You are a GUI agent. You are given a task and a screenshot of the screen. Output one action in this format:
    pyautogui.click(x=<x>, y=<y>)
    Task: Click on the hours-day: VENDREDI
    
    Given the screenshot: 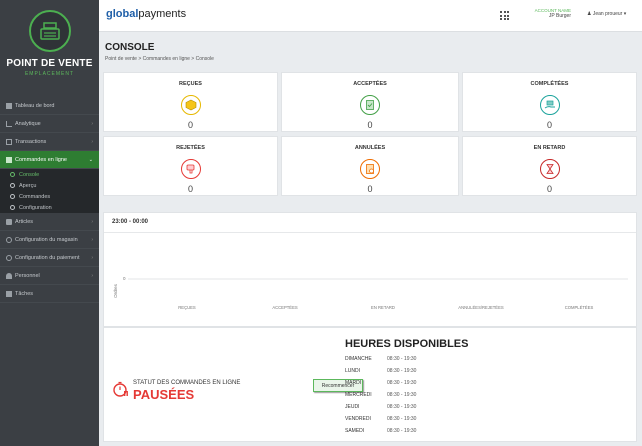 What is the action you would take?
    pyautogui.click(x=358, y=419)
    